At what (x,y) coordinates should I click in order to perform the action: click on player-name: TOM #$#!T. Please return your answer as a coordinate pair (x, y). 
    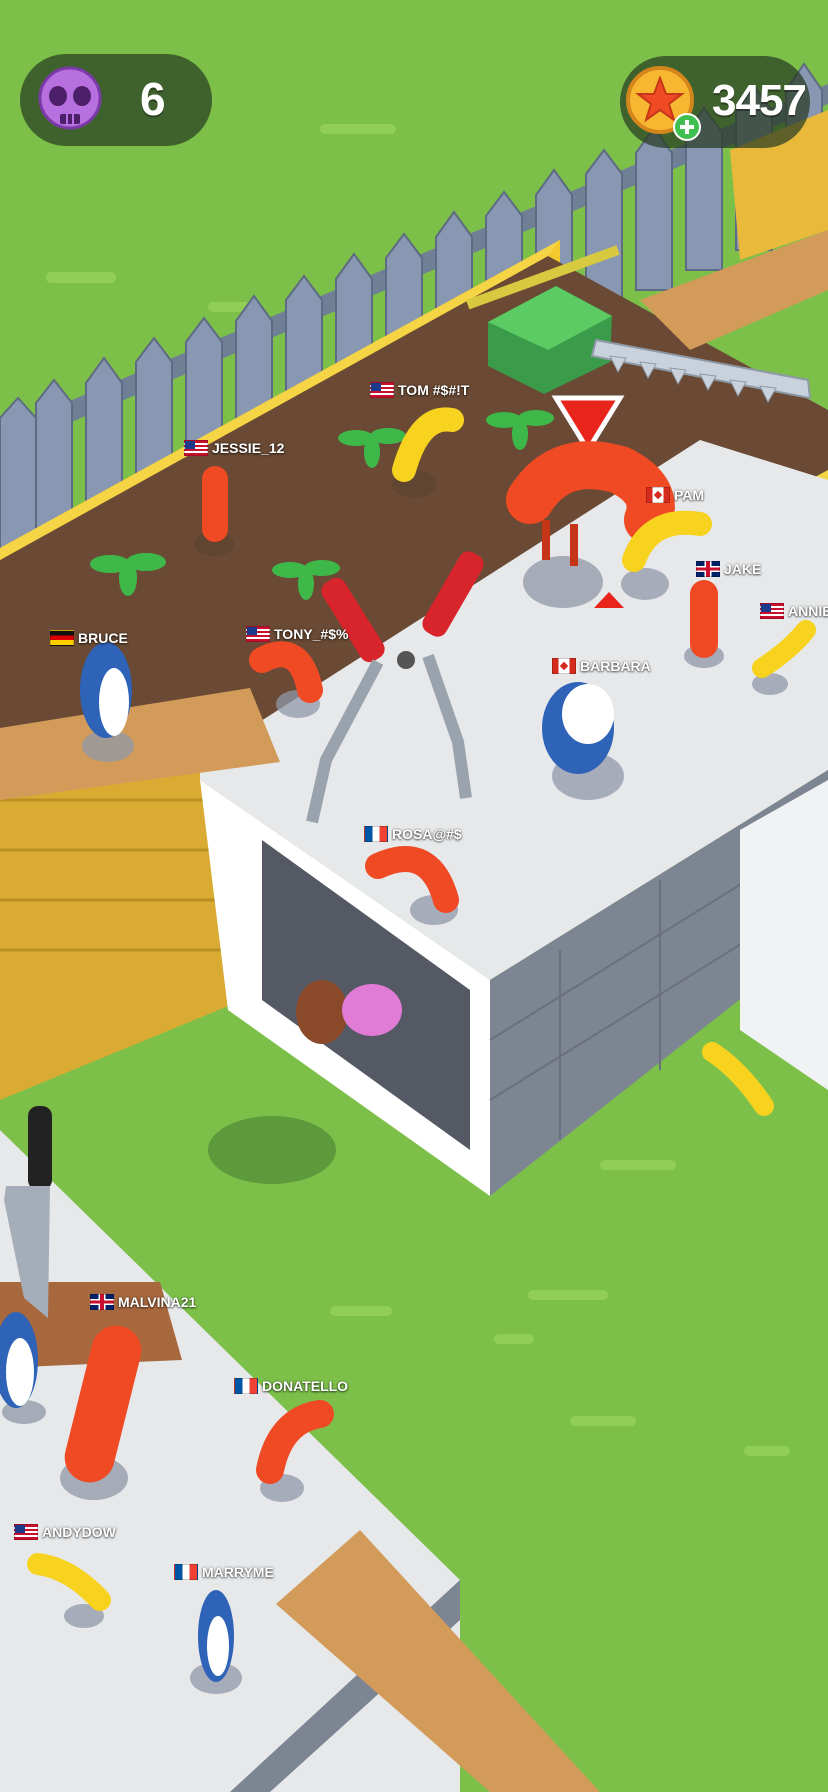
    Looking at the image, I should click on (434, 390).